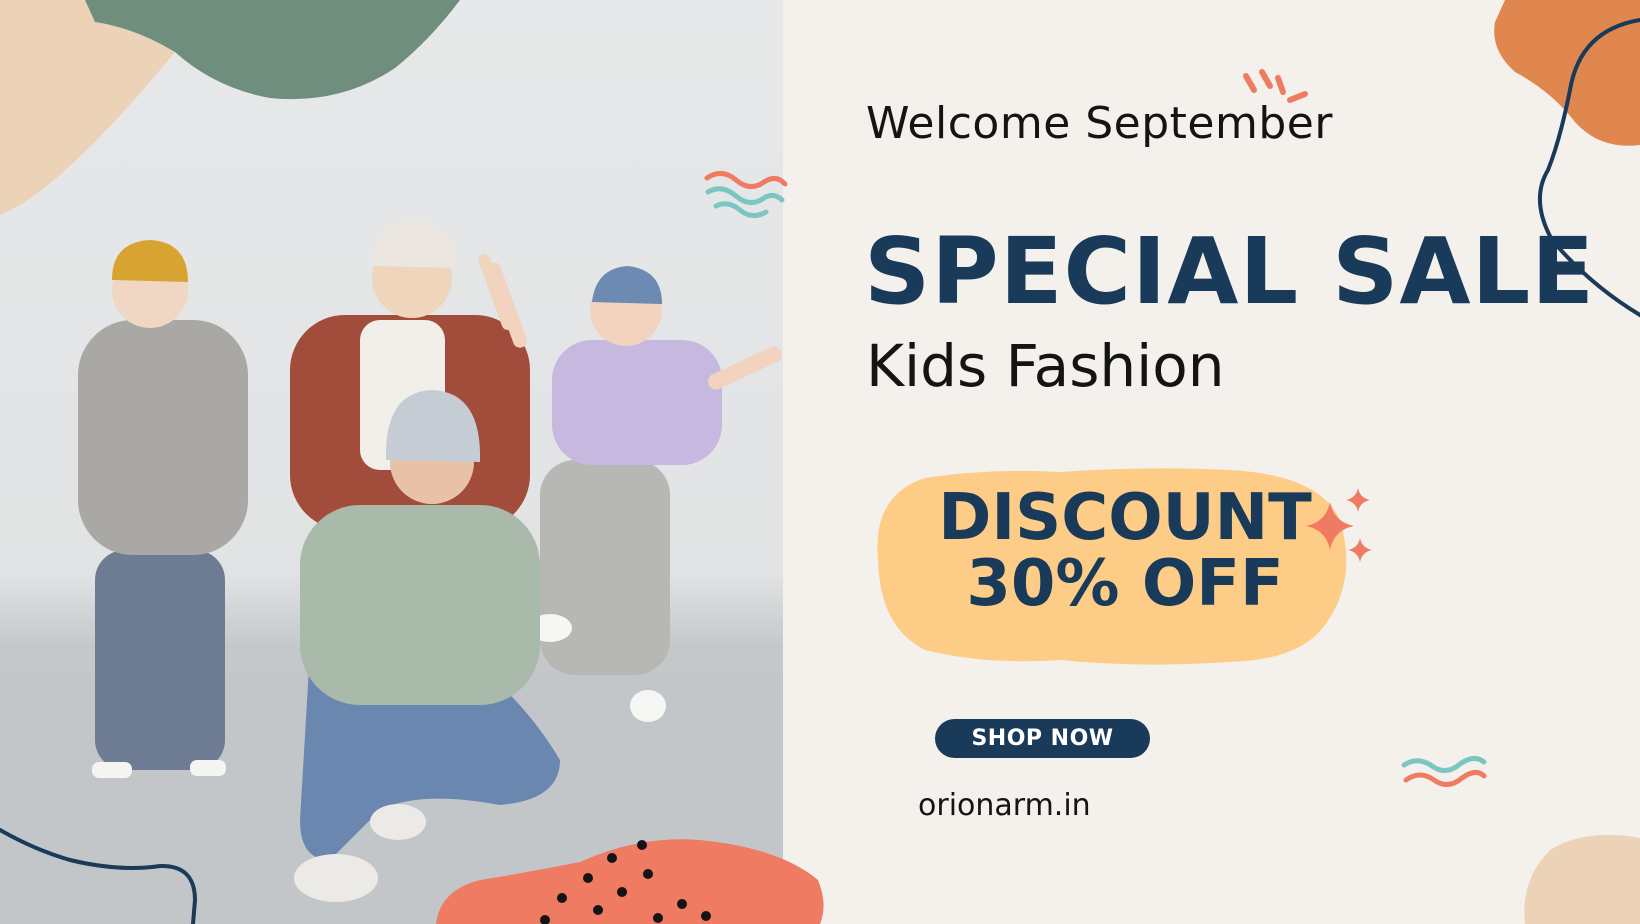 Image resolution: width=1640 pixels, height=924 pixels. I want to click on squiggle-top, so click(746, 194).